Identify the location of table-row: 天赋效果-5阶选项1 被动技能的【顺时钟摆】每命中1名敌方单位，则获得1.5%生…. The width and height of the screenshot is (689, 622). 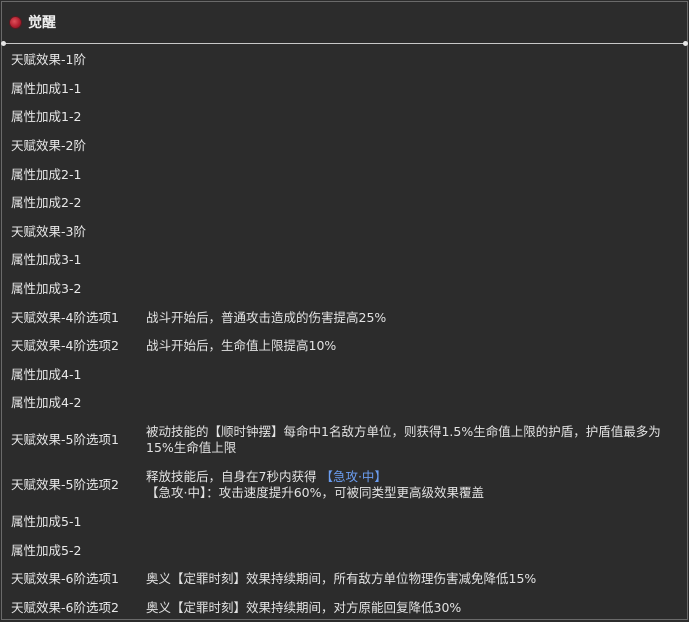
(344, 440).